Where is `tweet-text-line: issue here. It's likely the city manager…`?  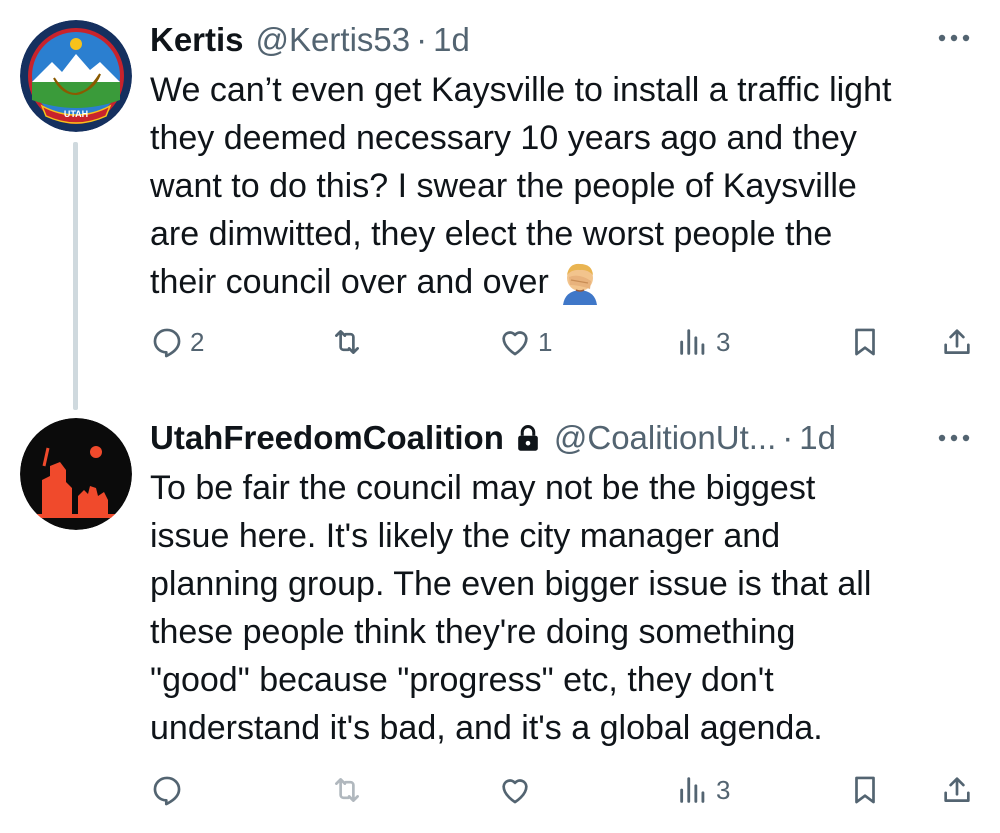 tweet-text-line: issue here. It's likely the city manager… is located at coordinates (465, 536).